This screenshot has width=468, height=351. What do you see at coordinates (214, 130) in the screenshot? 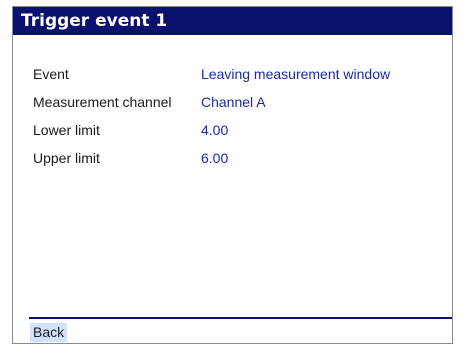
I see `lower-limit-value: 4.00` at bounding box center [214, 130].